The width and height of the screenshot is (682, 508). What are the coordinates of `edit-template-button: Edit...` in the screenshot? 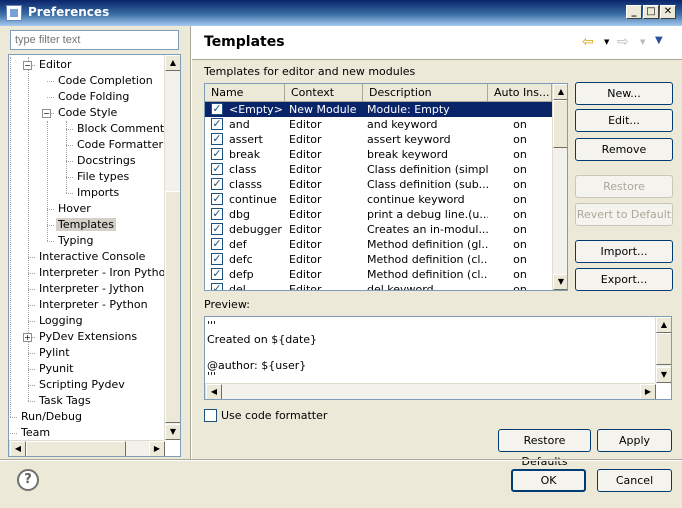 It's located at (624, 120).